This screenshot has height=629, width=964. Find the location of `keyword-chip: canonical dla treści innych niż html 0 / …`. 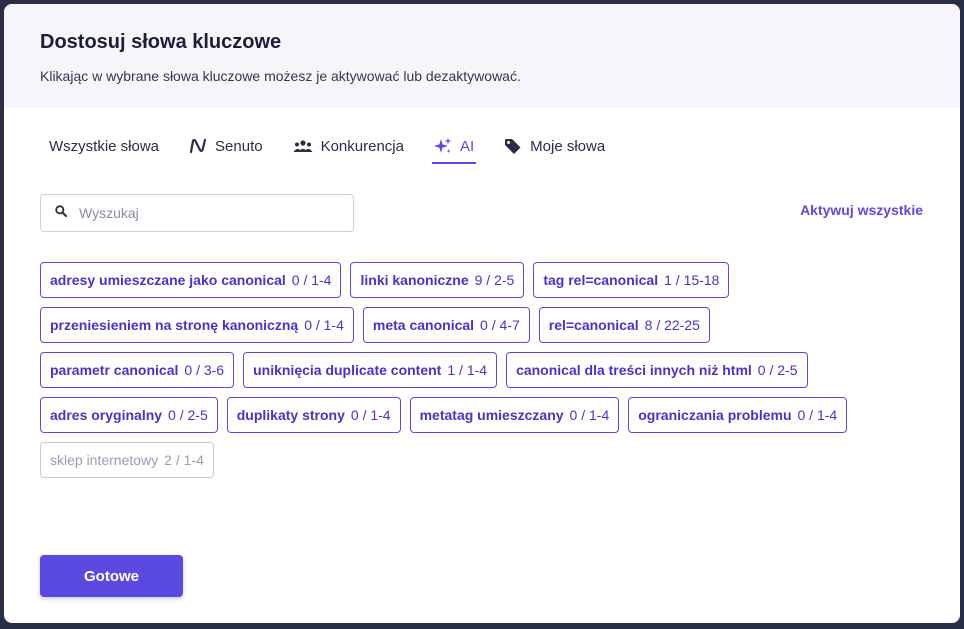

keyword-chip: canonical dla treści innych niż html 0 / … is located at coordinates (657, 370).